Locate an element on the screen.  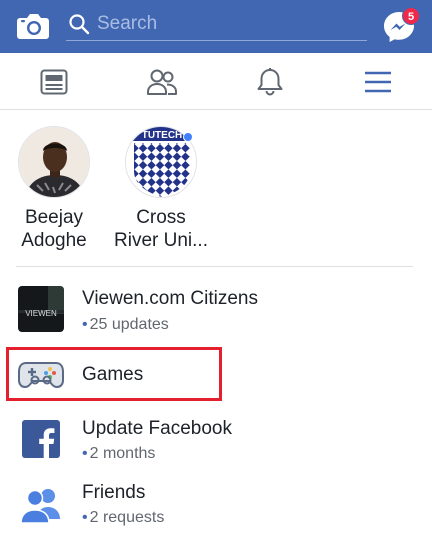
avatar is located at coordinates (54, 162).